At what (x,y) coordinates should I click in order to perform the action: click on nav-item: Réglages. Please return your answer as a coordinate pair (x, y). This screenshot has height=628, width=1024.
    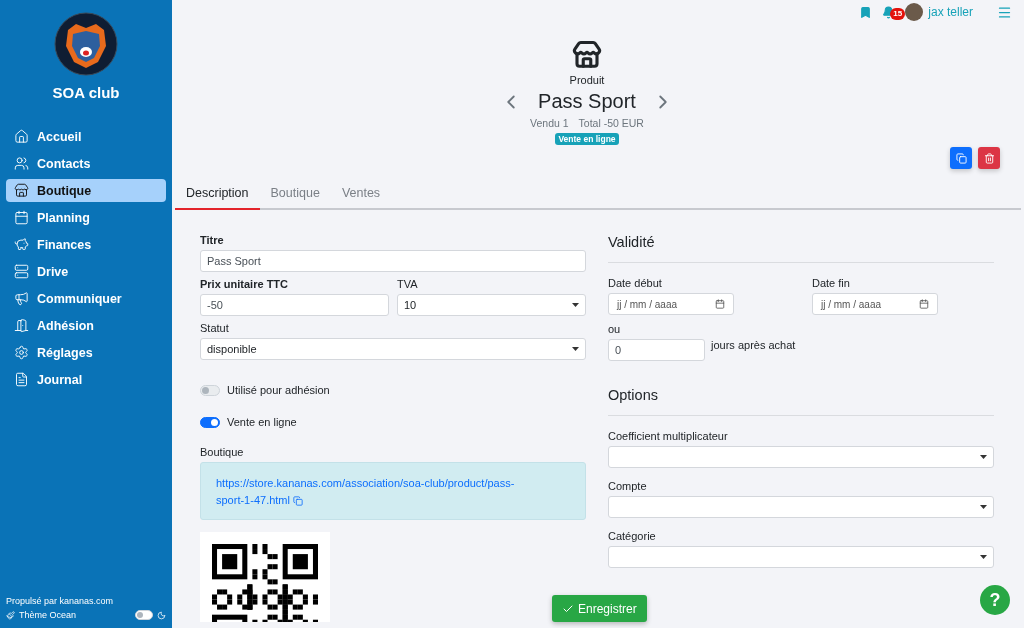
    Looking at the image, I should click on (86, 352).